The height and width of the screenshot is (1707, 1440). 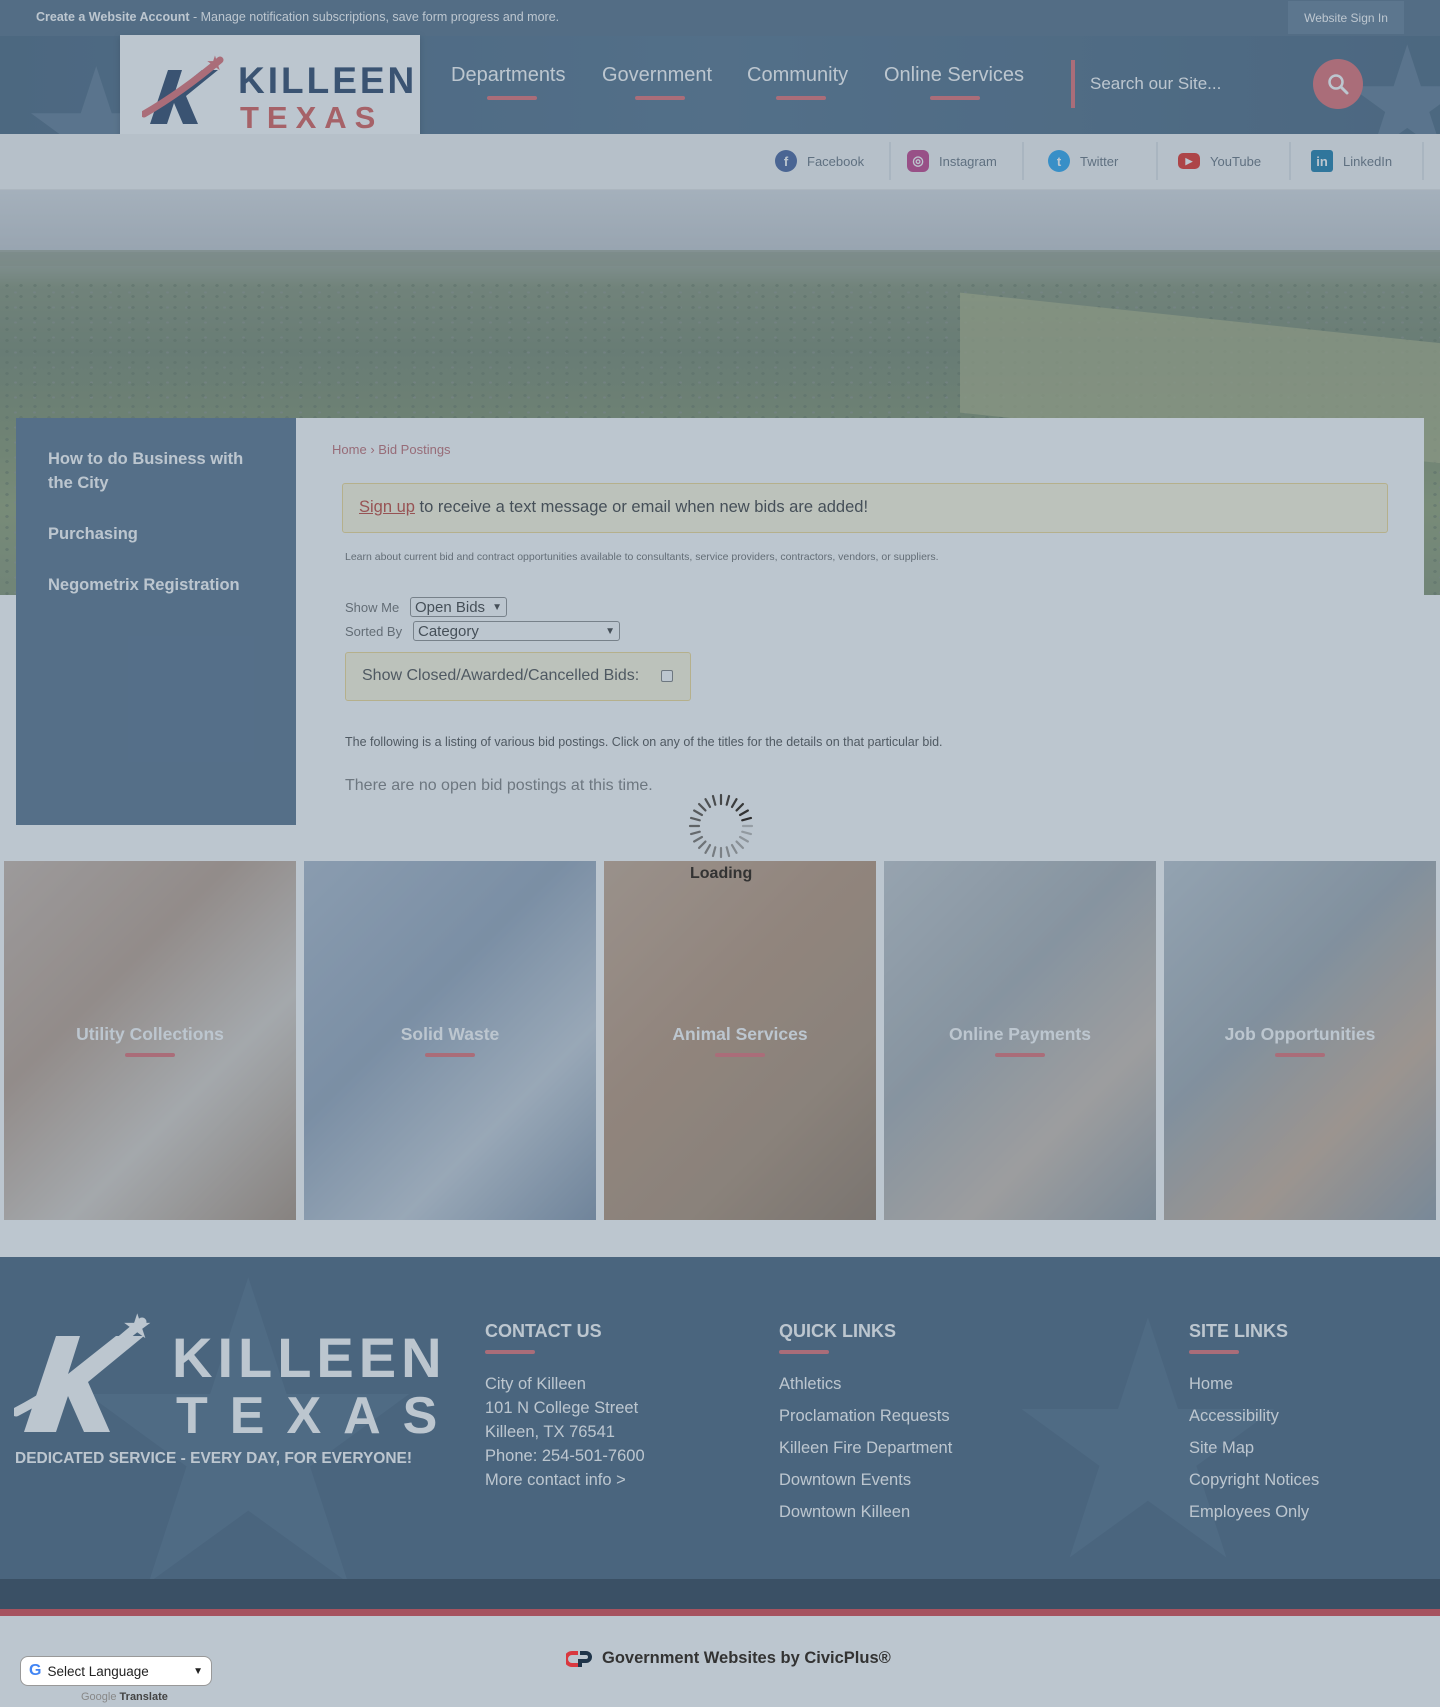 I want to click on breadcrumb: Home › Bid Postings, so click(x=391, y=449).